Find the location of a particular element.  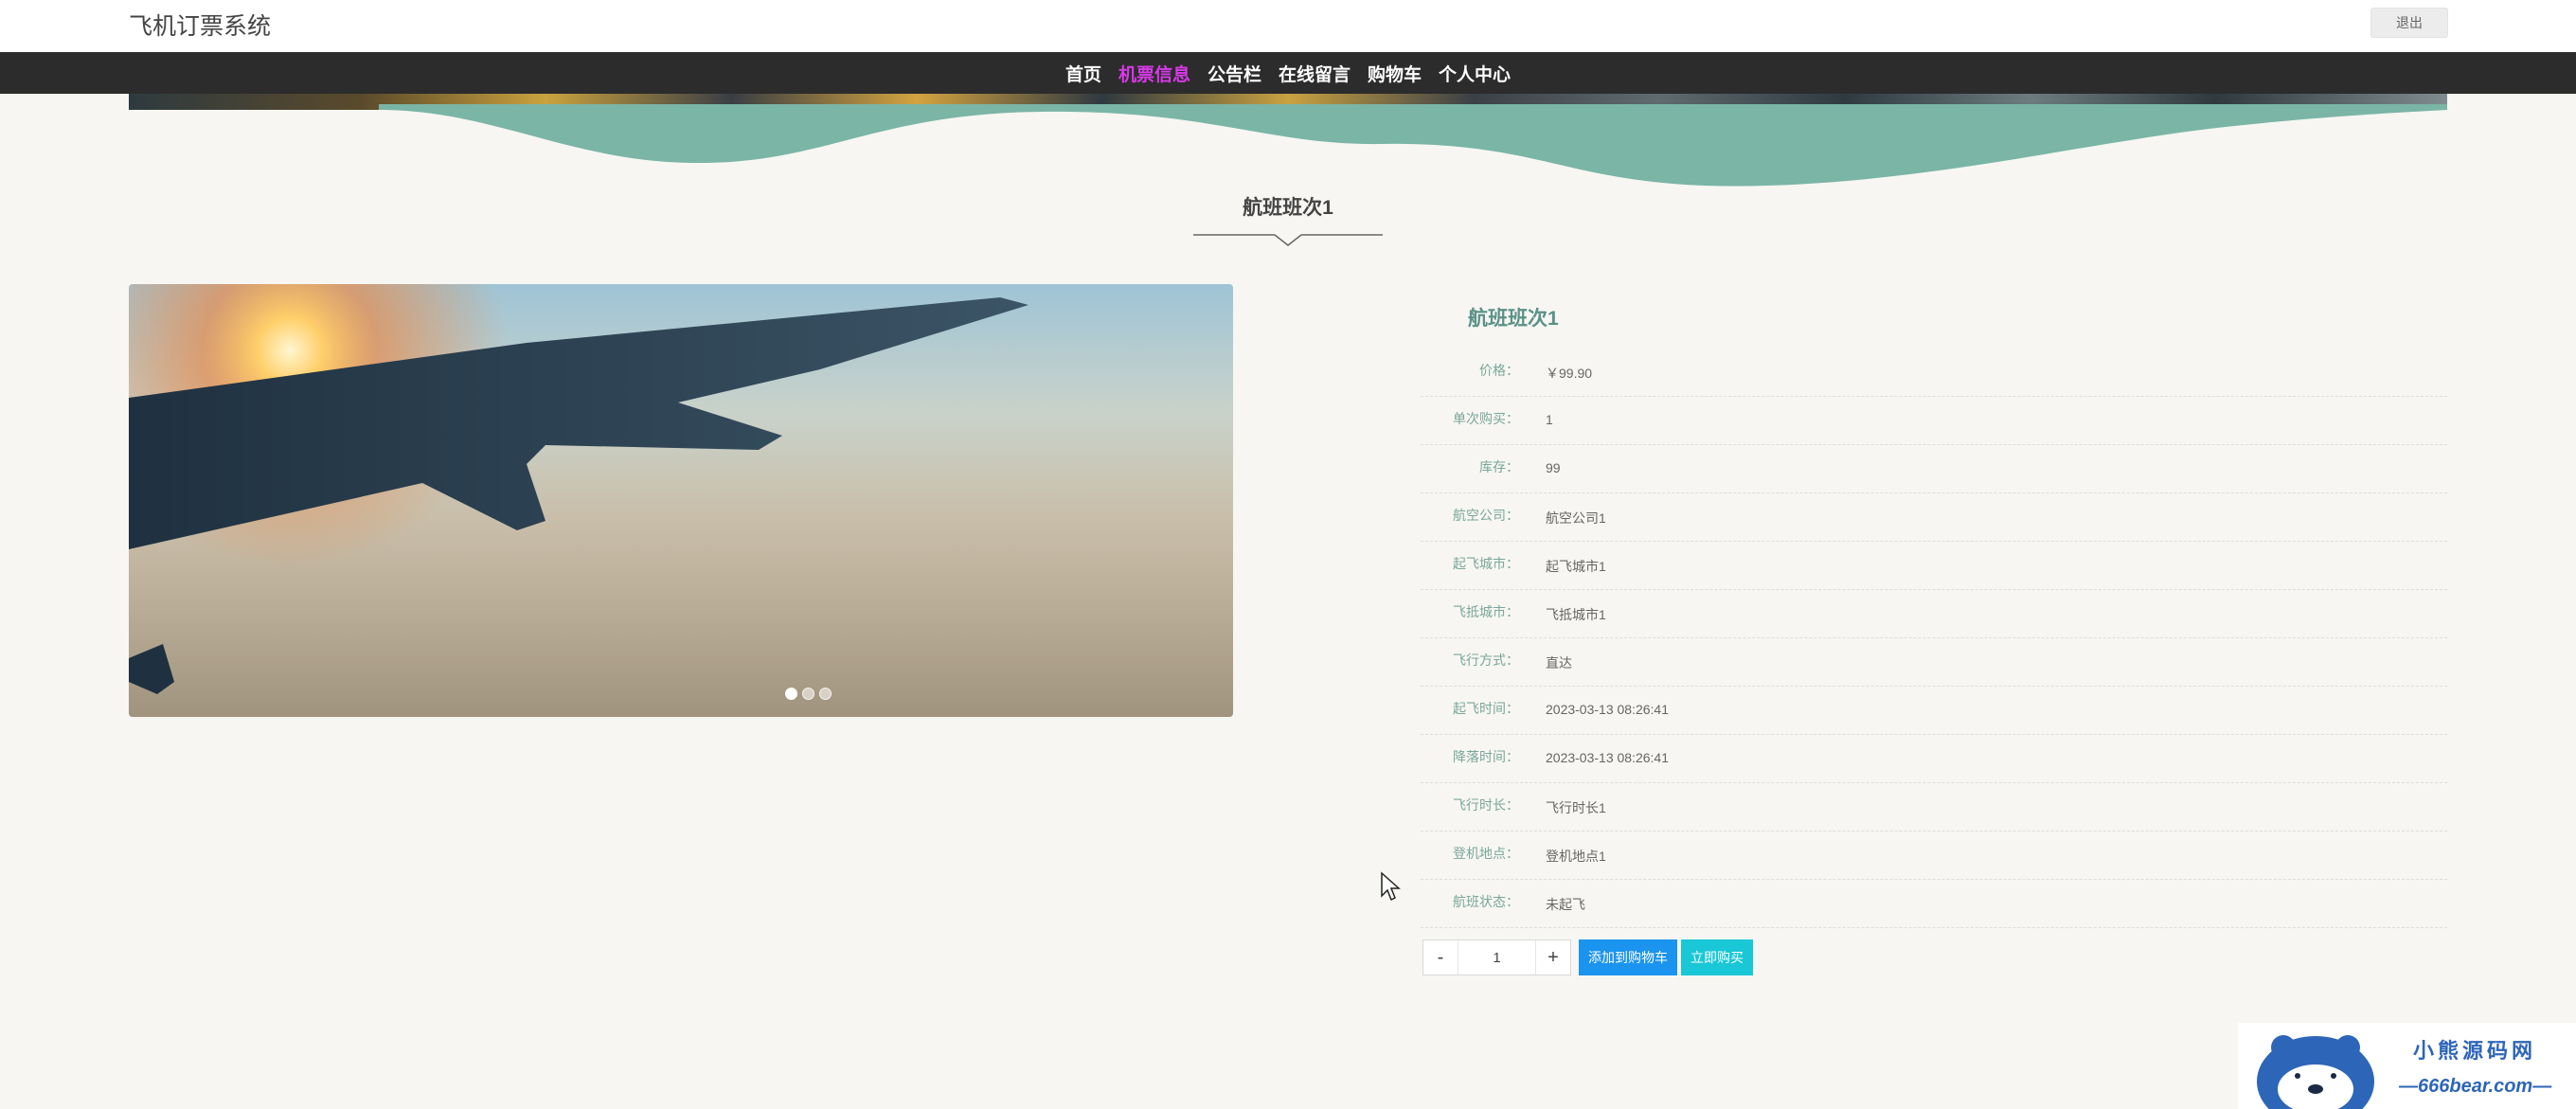

nav-item-profile: 个人中心 is located at coordinates (1475, 73).